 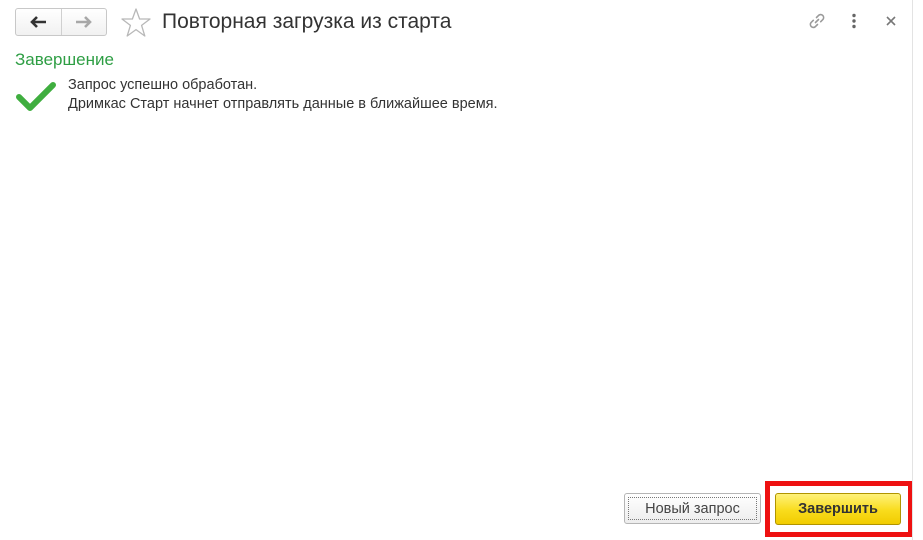 I want to click on finish-button: Завершить, so click(x=838, y=509).